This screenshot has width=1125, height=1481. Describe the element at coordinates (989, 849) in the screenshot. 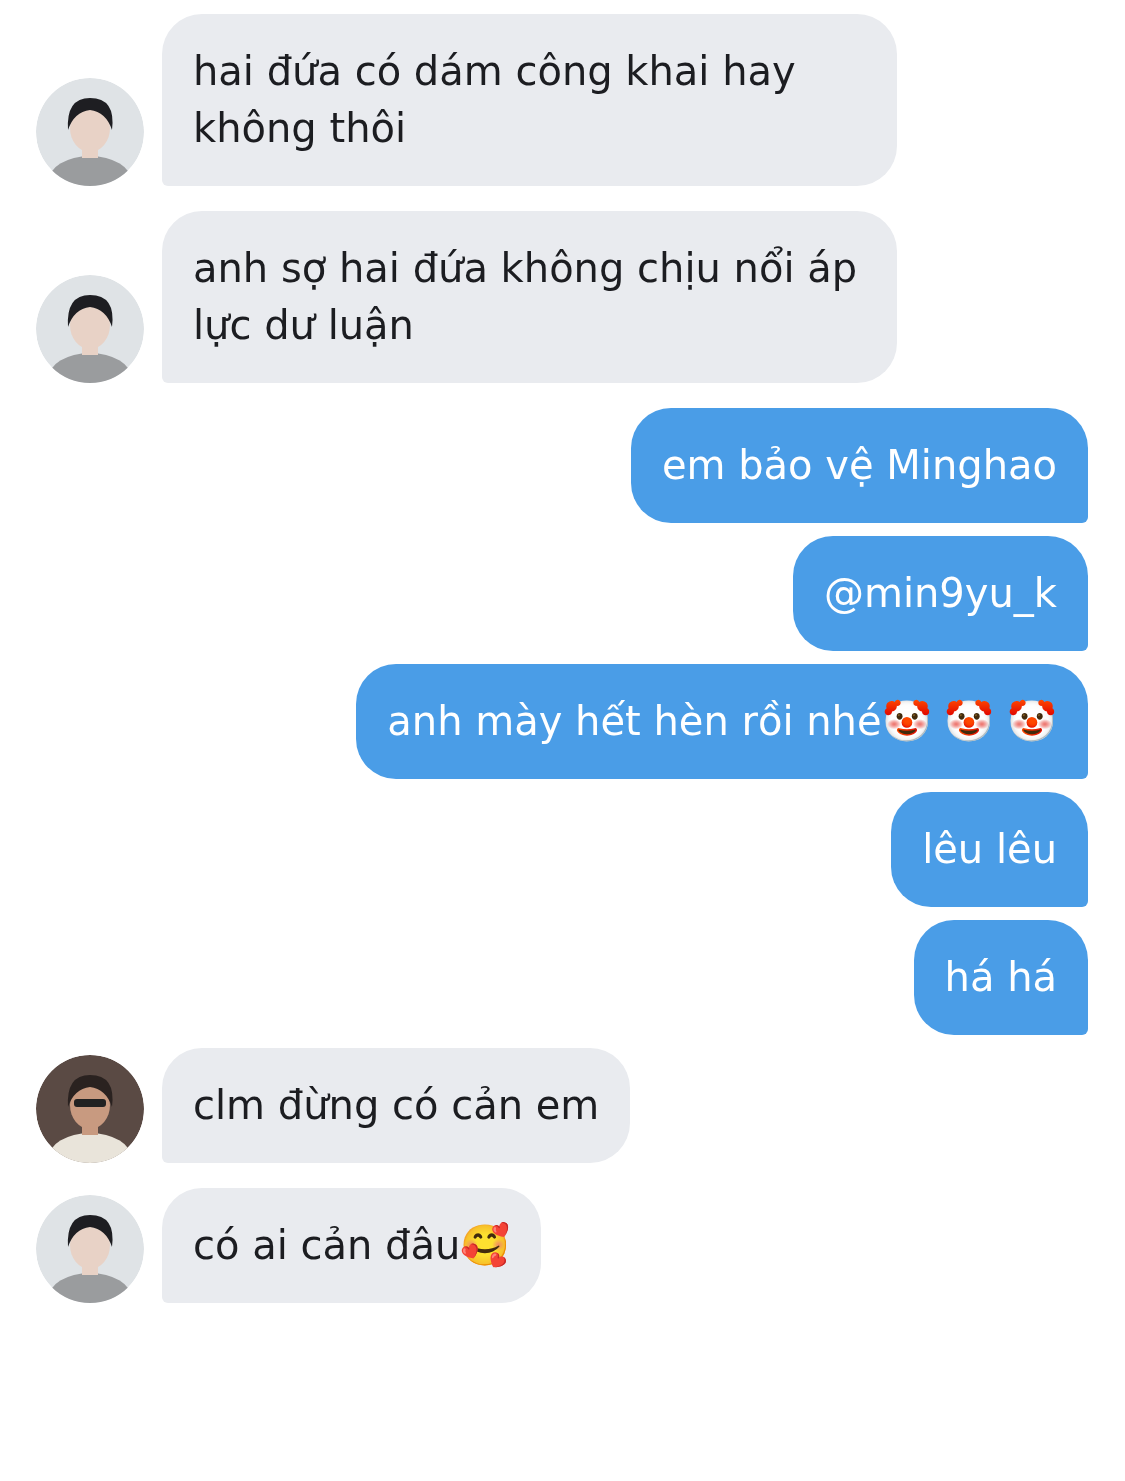

I see `message-bubble: lêu lêu` at that location.